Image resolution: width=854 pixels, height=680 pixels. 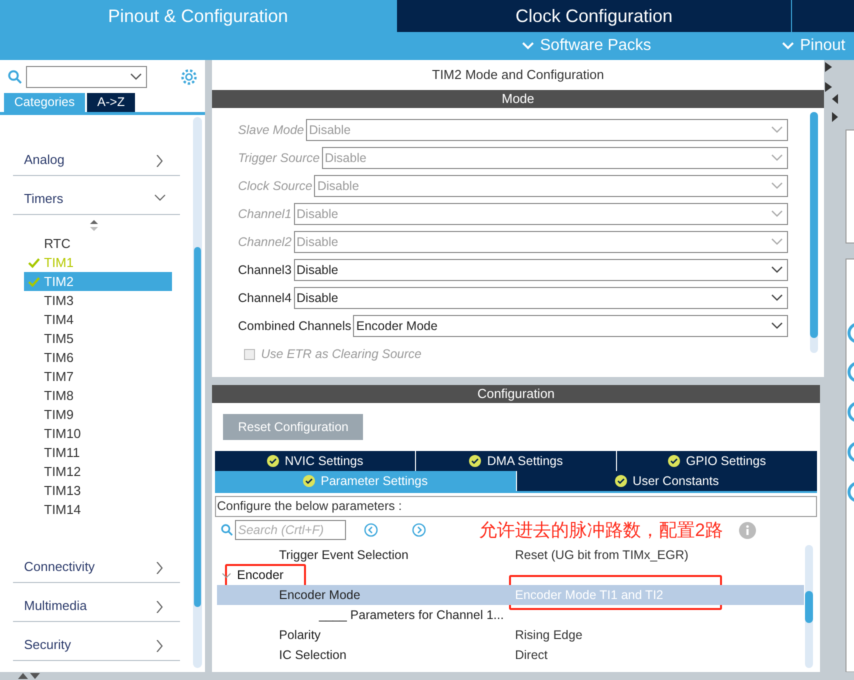 I want to click on panel-title: TIM2 Mode and Configuration, so click(x=518, y=75).